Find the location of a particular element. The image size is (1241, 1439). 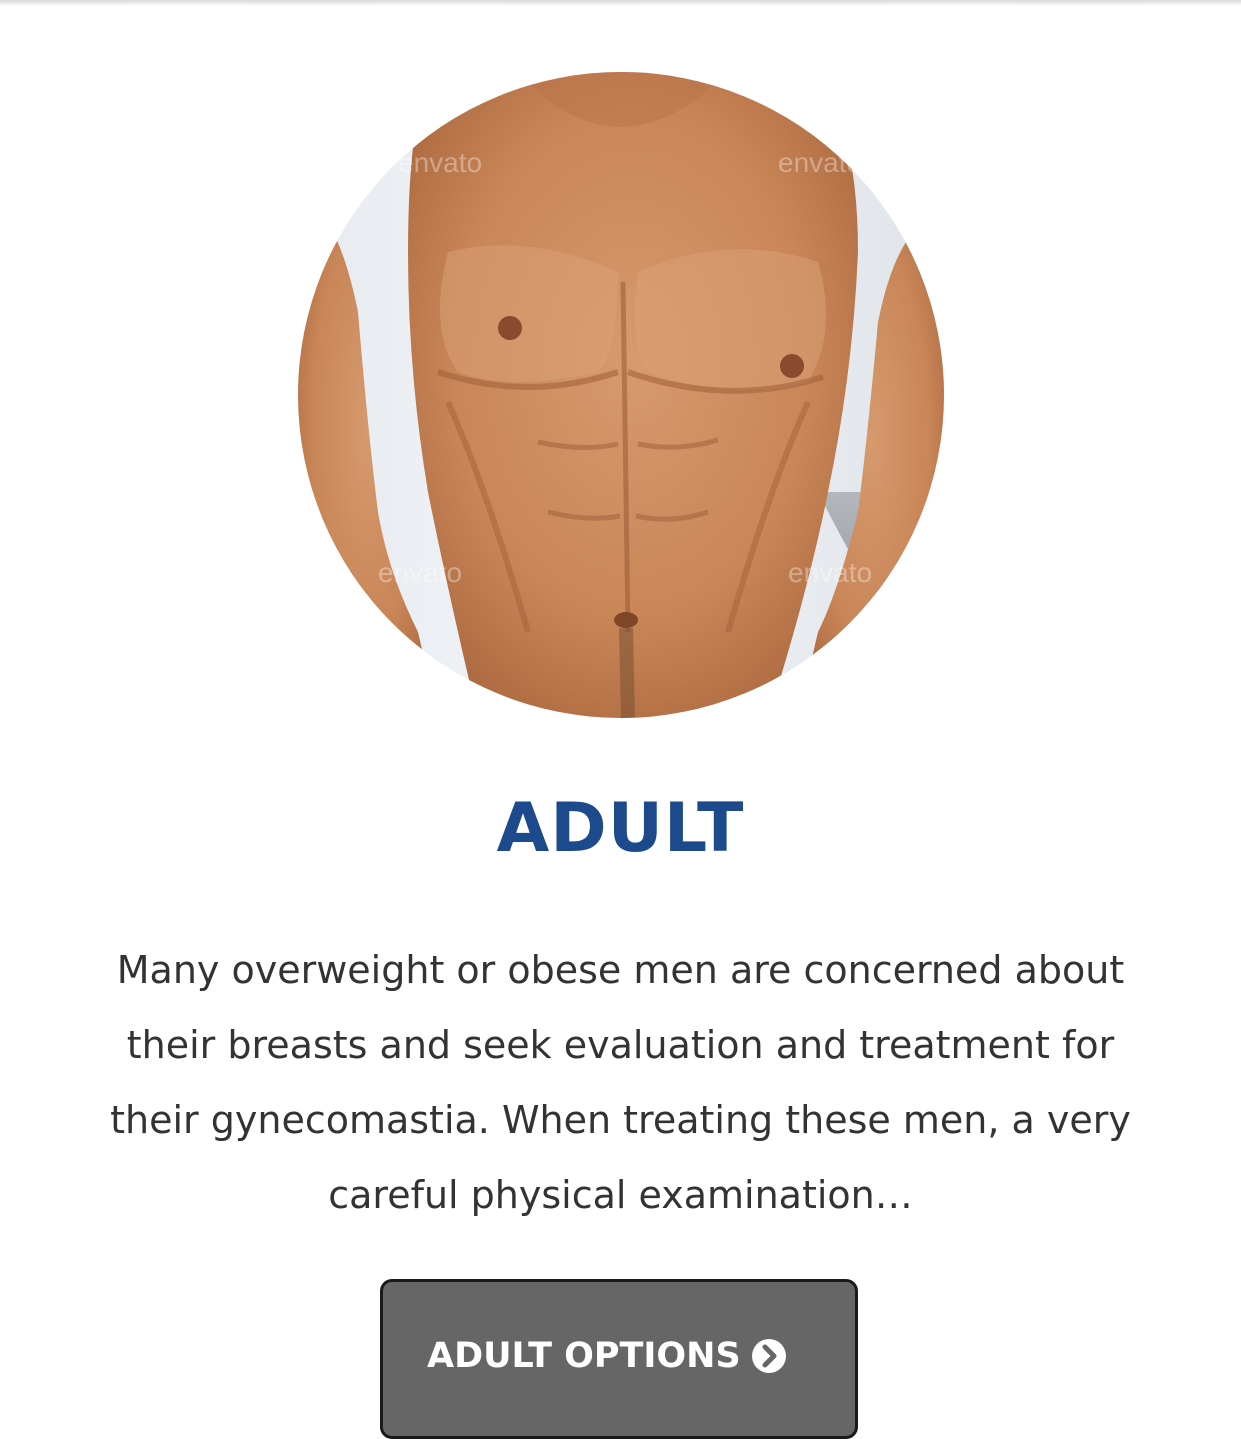

adult-options-label: ADULT OPTIONS is located at coordinates (584, 1356).